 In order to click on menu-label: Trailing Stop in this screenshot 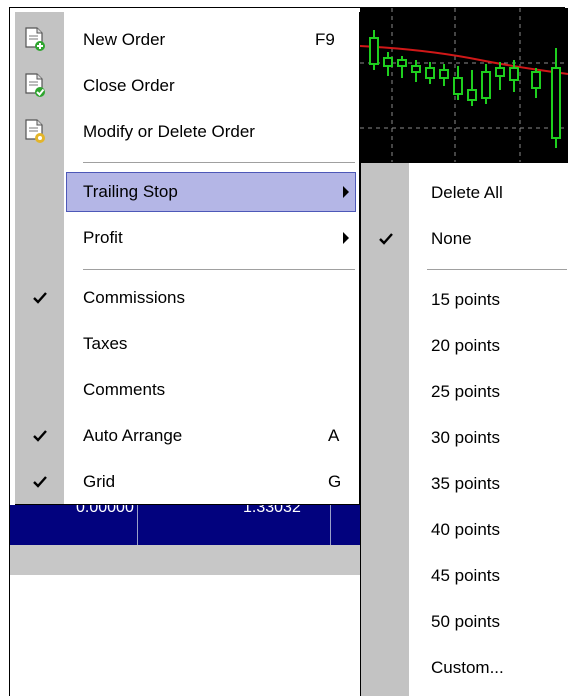, I will do `click(130, 191)`.